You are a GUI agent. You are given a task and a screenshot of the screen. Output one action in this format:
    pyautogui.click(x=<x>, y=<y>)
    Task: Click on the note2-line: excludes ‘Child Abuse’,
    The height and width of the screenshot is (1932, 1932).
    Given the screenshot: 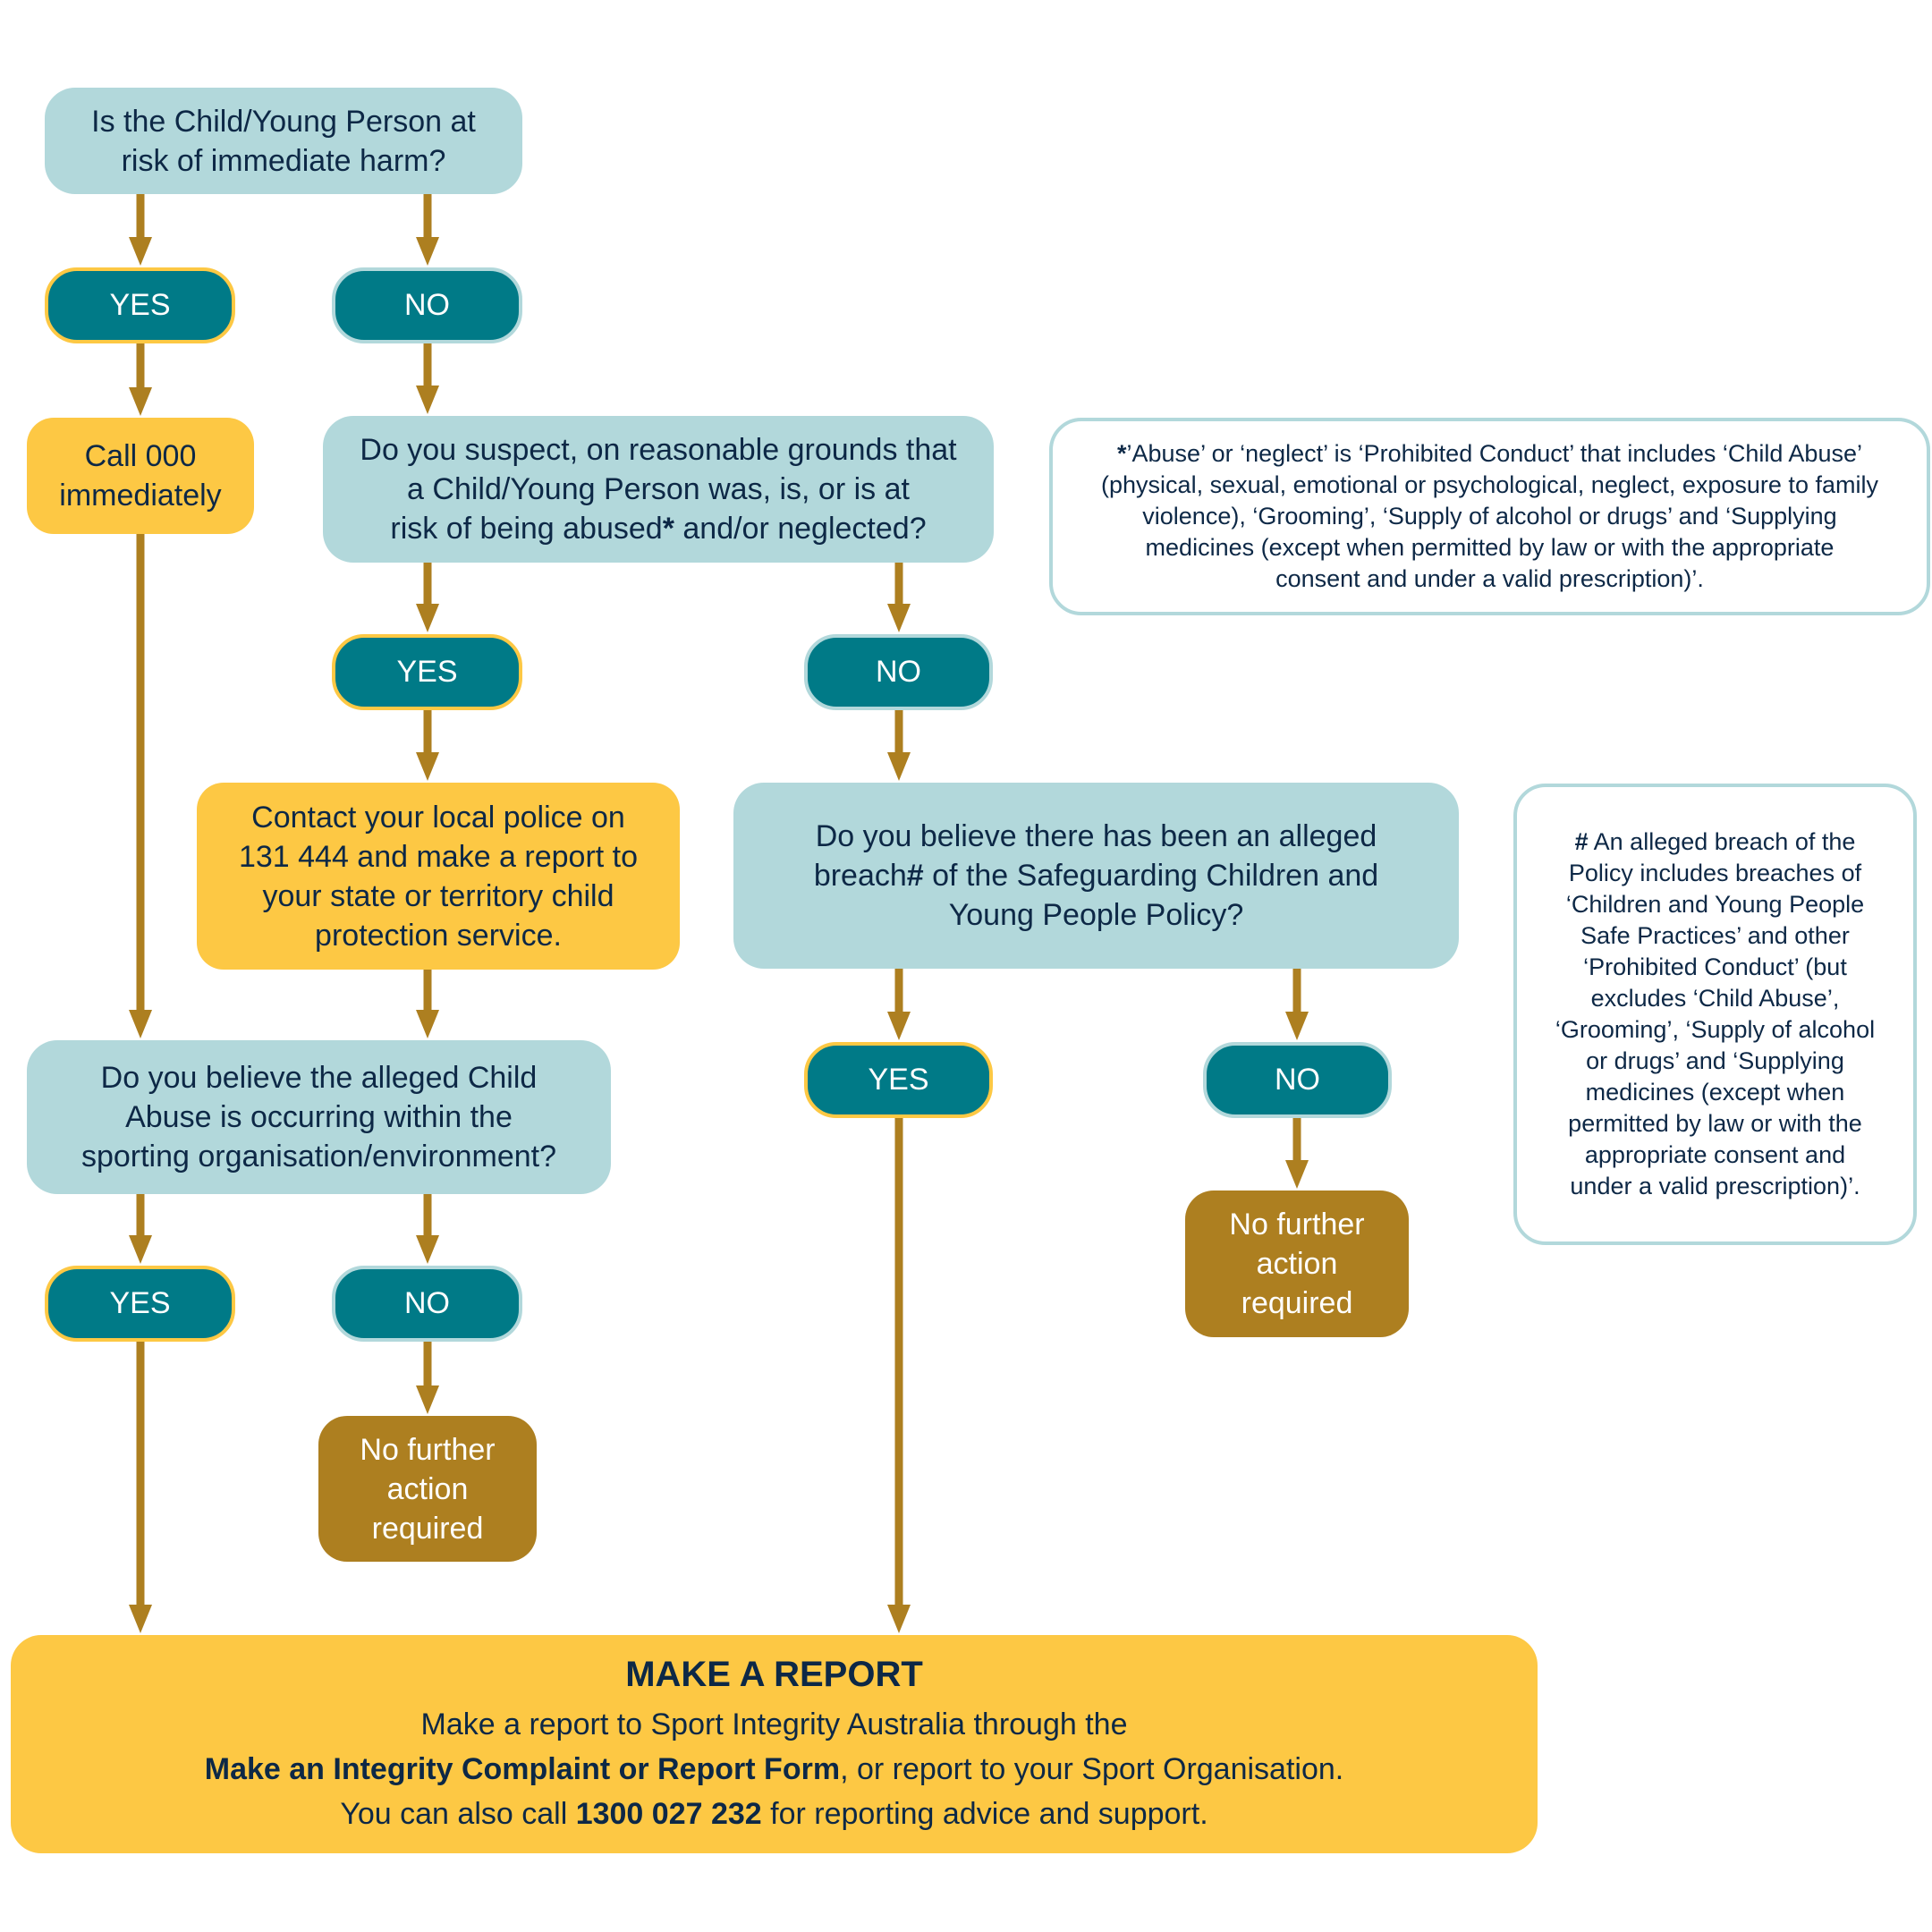 What is the action you would take?
    pyautogui.click(x=1715, y=998)
    